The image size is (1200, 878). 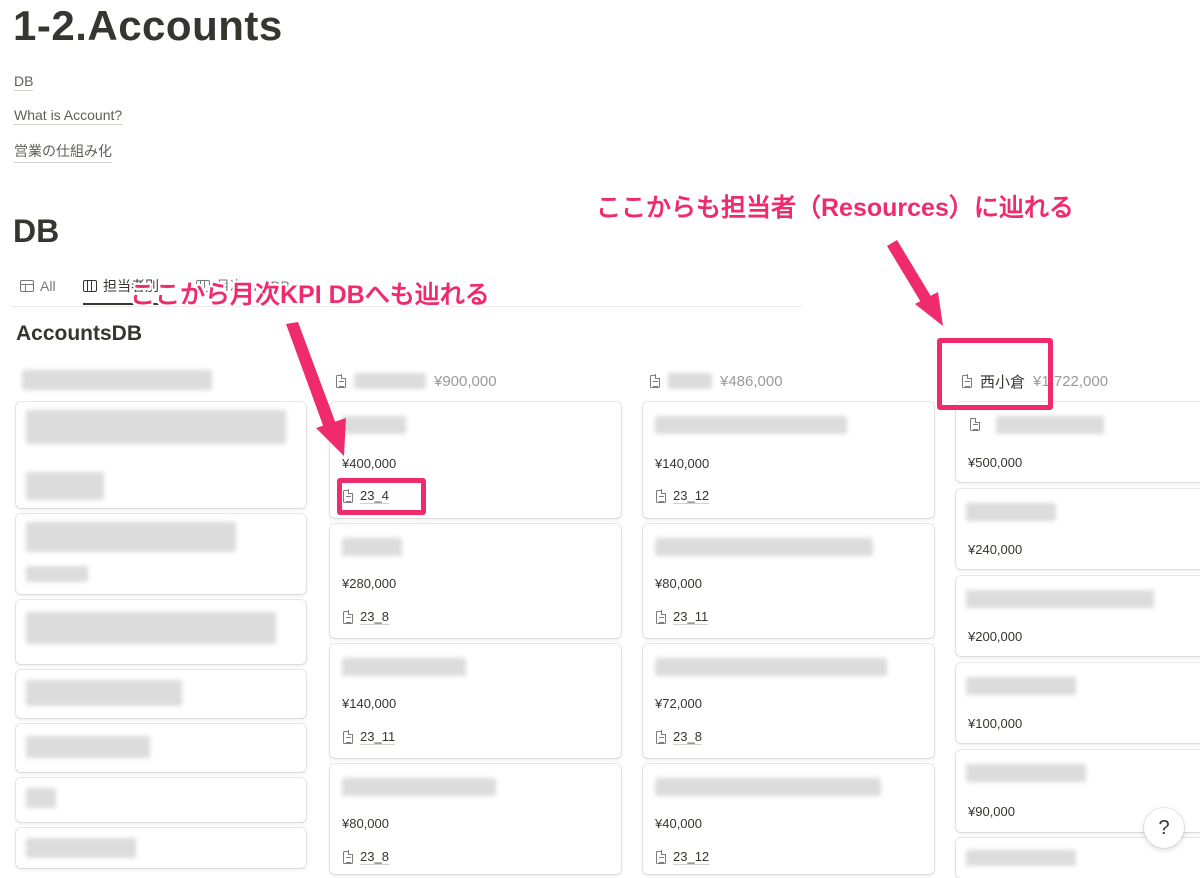 I want to click on highlight-box-owner, so click(x=995, y=374).